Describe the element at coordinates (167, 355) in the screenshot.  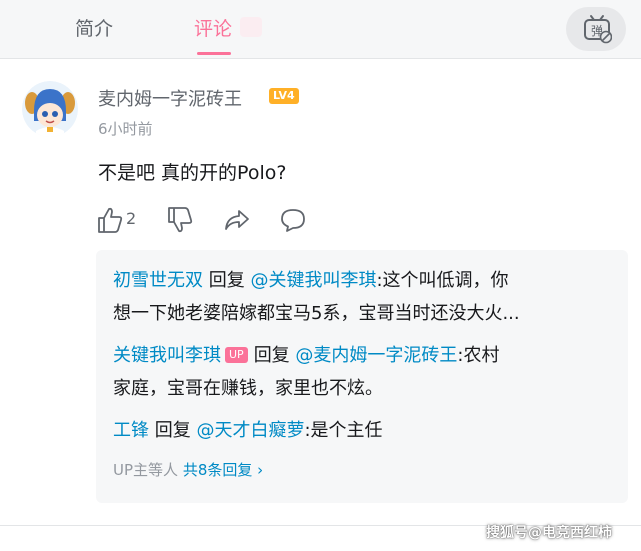
I see `reply-2-user: 关键我叫李琪` at that location.